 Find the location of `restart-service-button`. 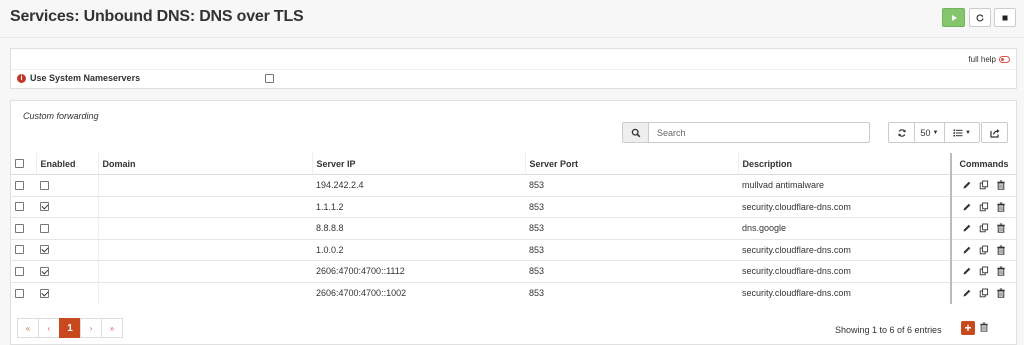

restart-service-button is located at coordinates (980, 17).